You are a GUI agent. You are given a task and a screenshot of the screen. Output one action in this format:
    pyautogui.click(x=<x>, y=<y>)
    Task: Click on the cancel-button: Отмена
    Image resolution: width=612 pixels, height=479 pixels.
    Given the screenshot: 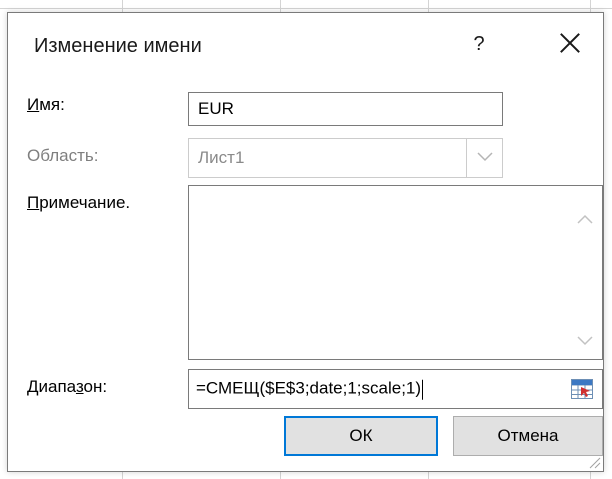 What is the action you would take?
    pyautogui.click(x=528, y=436)
    